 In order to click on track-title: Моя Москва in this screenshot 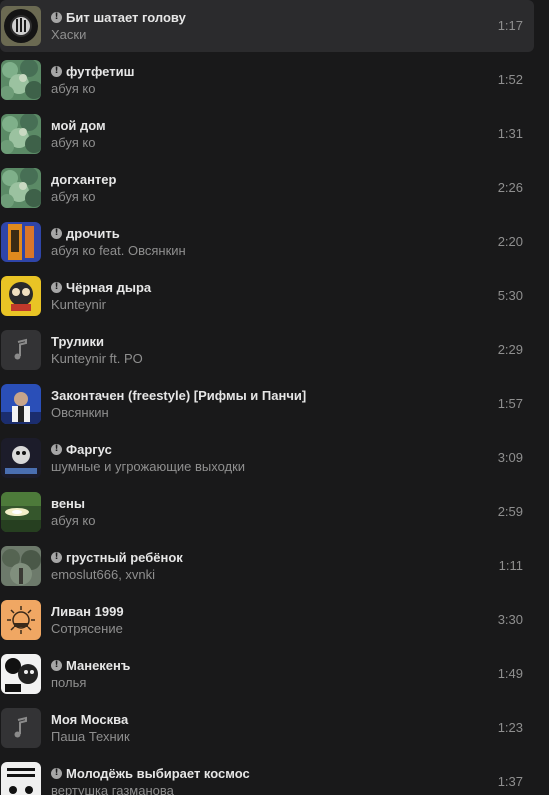, I will do `click(89, 719)`.